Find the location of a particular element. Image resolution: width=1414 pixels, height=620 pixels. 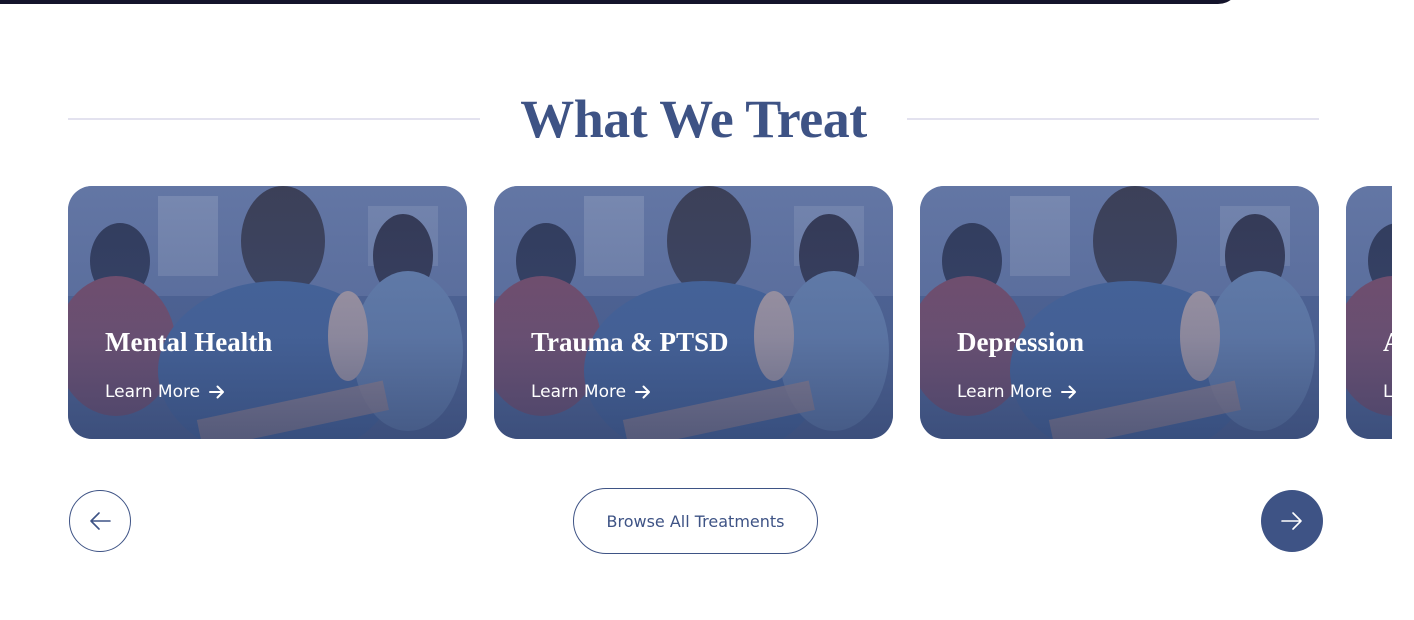

card-title: A is located at coordinates (1387, 342).